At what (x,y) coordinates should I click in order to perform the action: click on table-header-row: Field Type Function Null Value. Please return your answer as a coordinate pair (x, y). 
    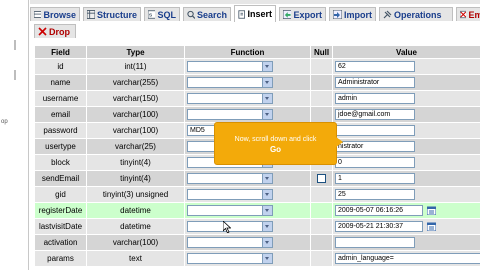
    Looking at the image, I should click on (257, 52).